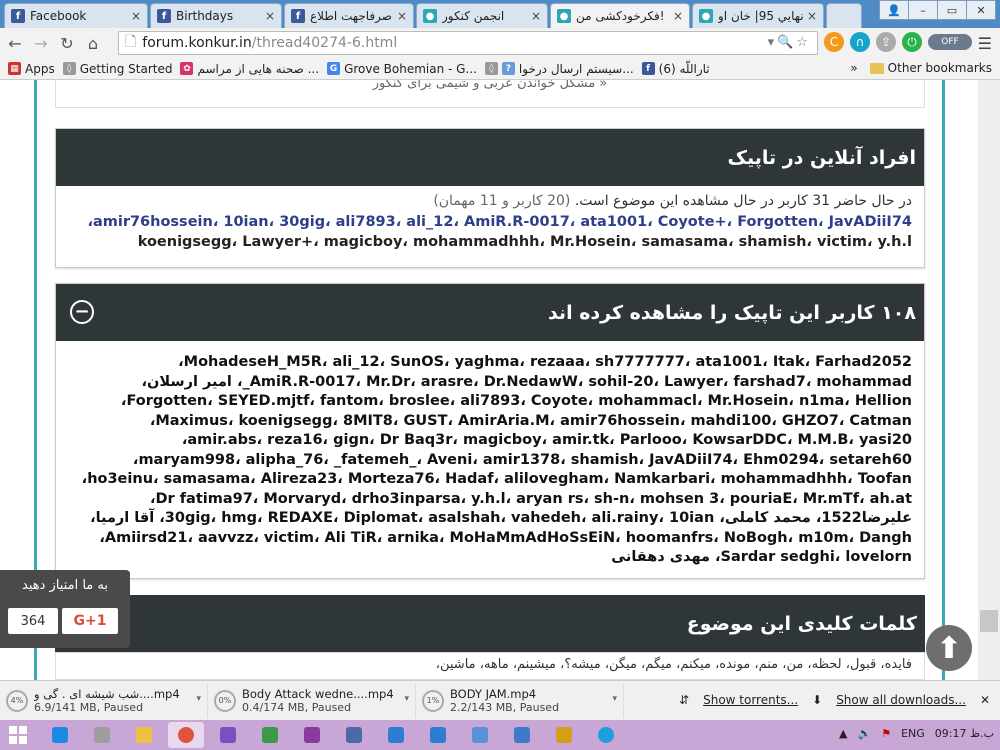  Describe the element at coordinates (684, 700) in the screenshot. I see `torrent-icon: ⇵` at that location.